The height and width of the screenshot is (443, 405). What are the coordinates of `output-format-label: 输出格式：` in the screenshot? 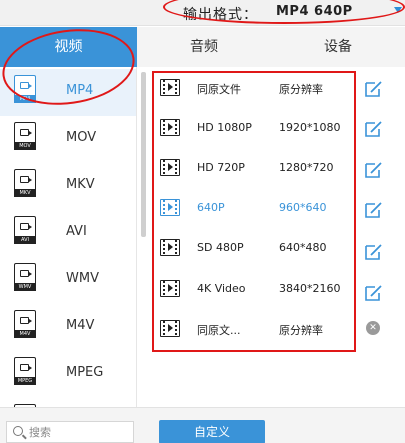 It's located at (220, 15).